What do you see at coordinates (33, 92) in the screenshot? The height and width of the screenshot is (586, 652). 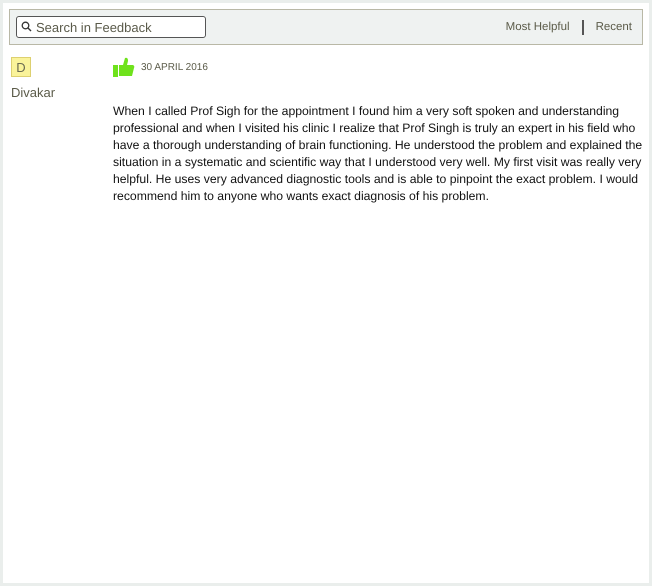 I see `reviewer-name: Divakar` at bounding box center [33, 92].